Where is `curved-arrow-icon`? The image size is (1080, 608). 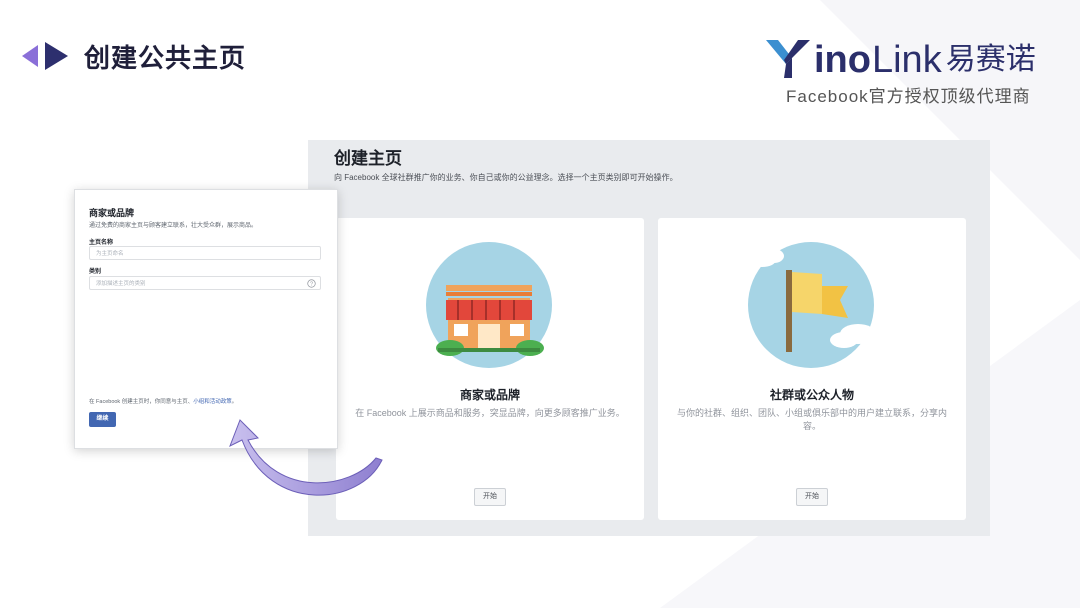
curved-arrow-icon is located at coordinates (306, 457).